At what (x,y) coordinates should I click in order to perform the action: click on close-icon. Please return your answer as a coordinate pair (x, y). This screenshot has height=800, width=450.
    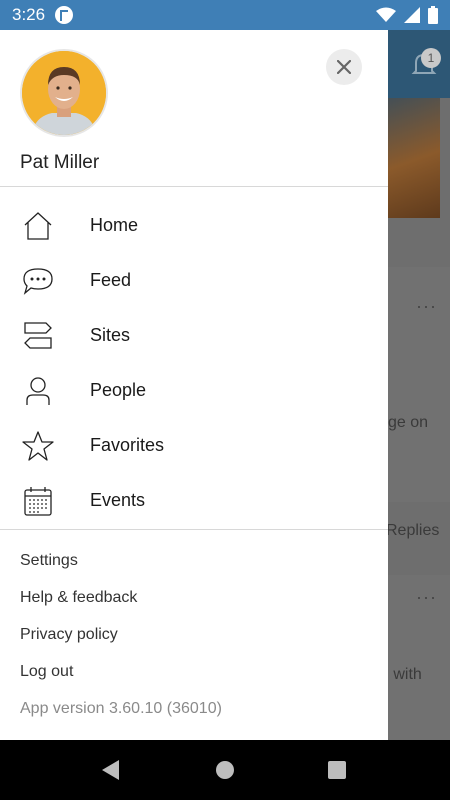
    Looking at the image, I should click on (344, 67).